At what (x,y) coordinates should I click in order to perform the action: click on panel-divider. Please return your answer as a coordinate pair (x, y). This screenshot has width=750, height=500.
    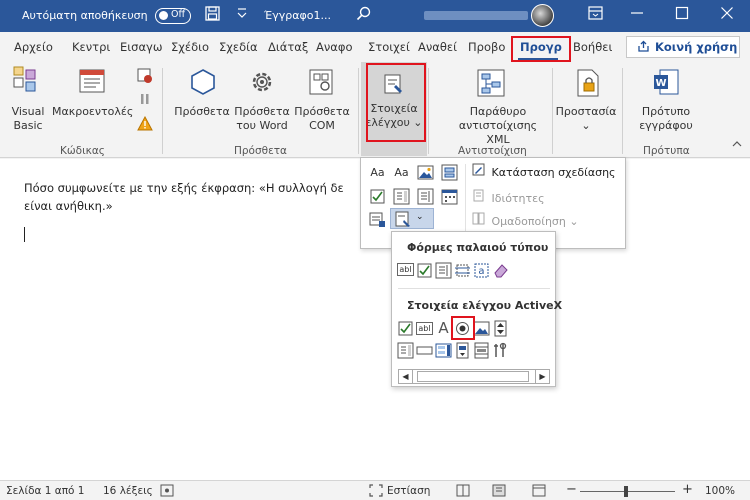
    Looking at the image, I should click on (465, 202).